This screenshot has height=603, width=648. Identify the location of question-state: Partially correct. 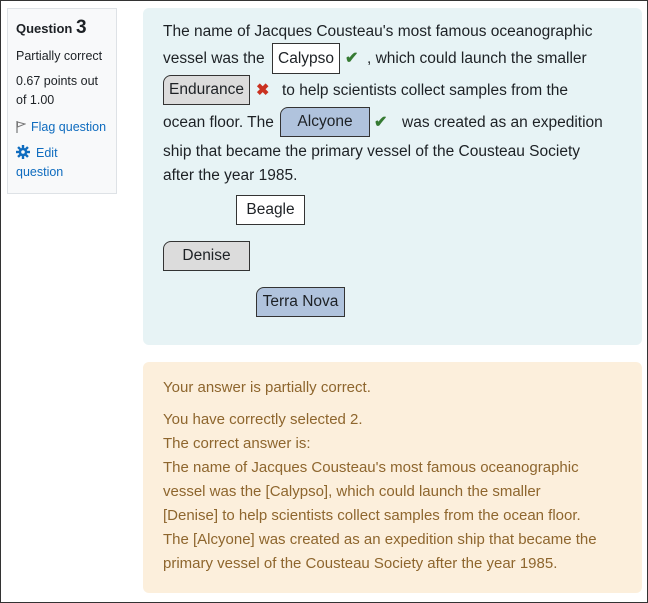
(59, 56).